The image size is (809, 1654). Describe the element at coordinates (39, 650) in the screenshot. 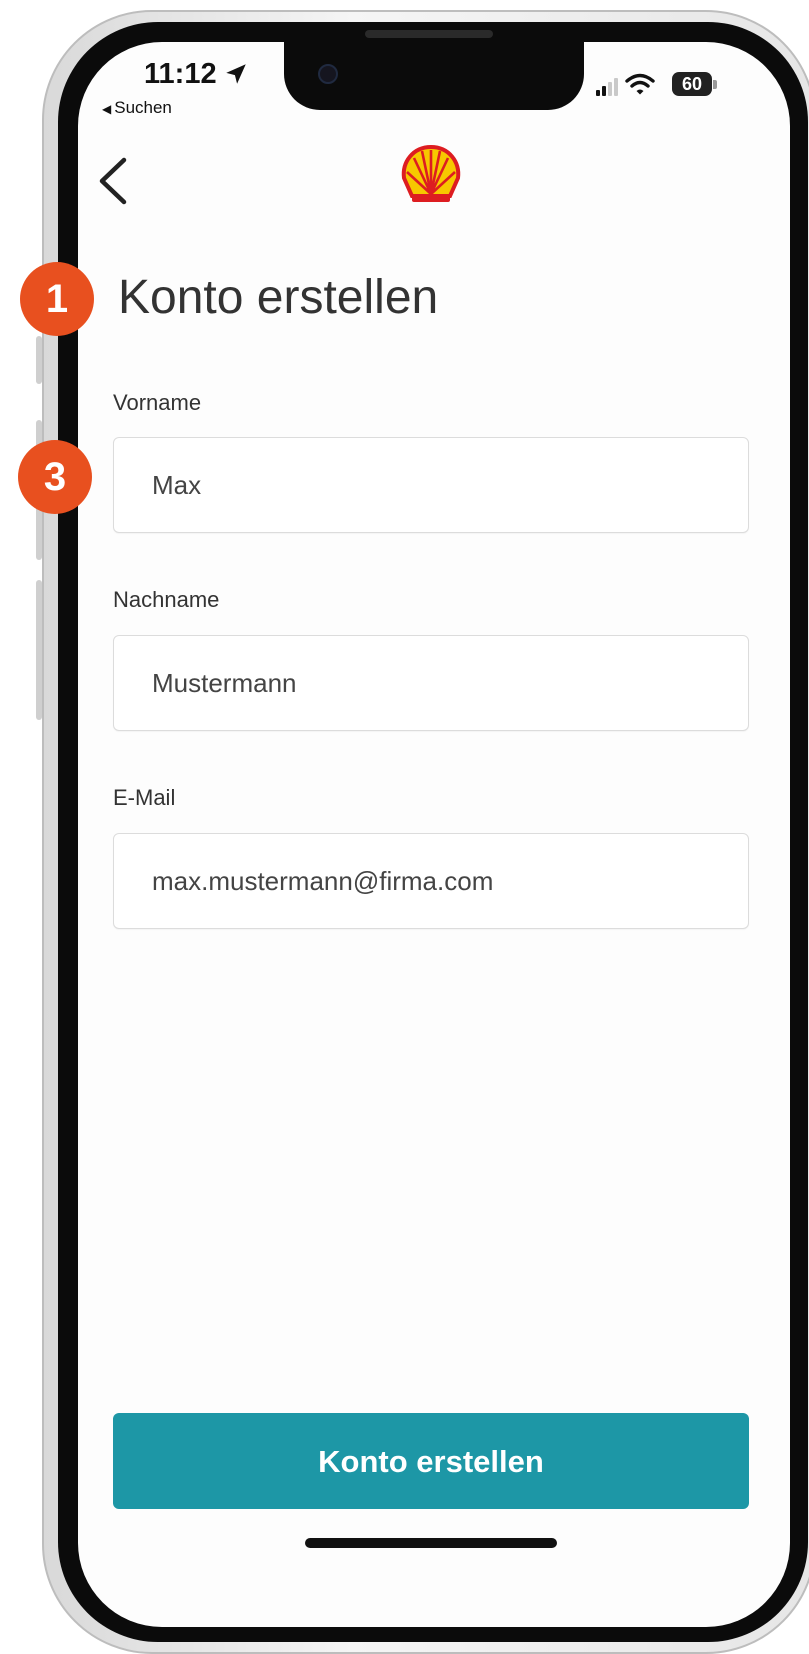

I see `volume-down-button` at that location.